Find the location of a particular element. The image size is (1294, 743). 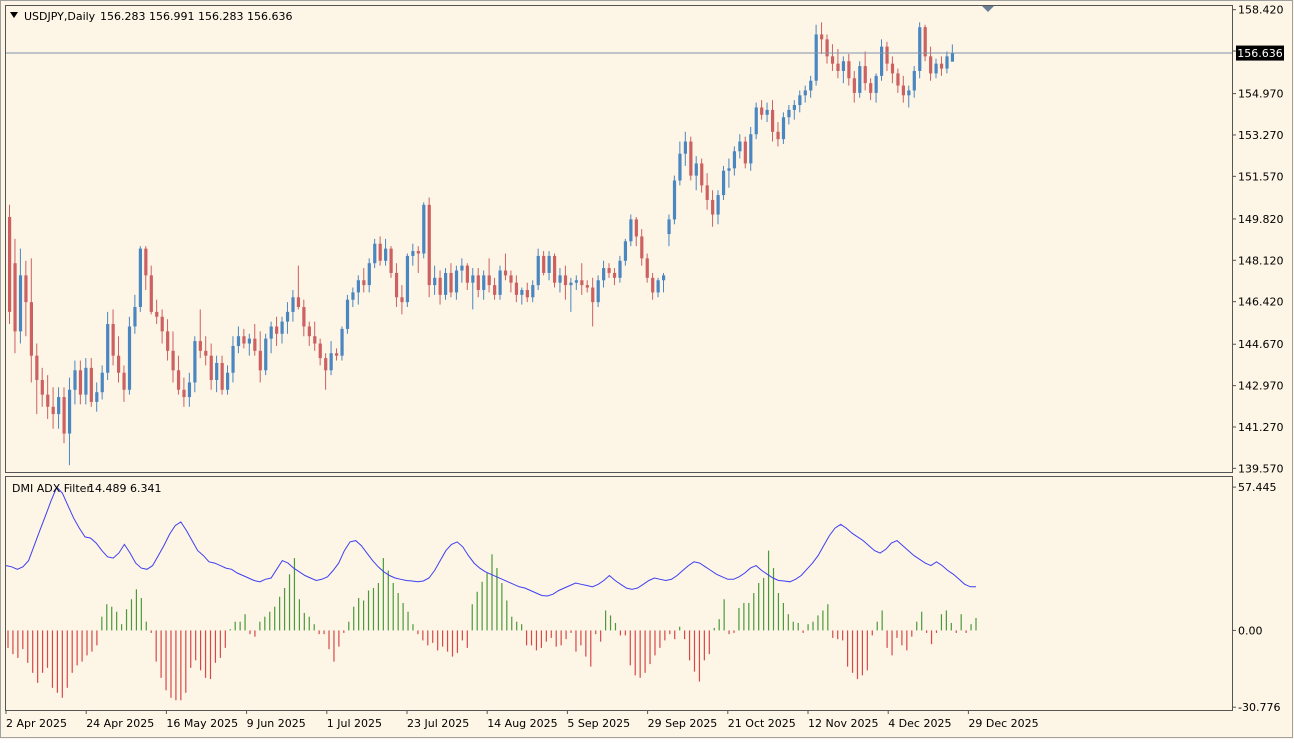

price-tick-label: 154.970 is located at coordinates (1261, 94).